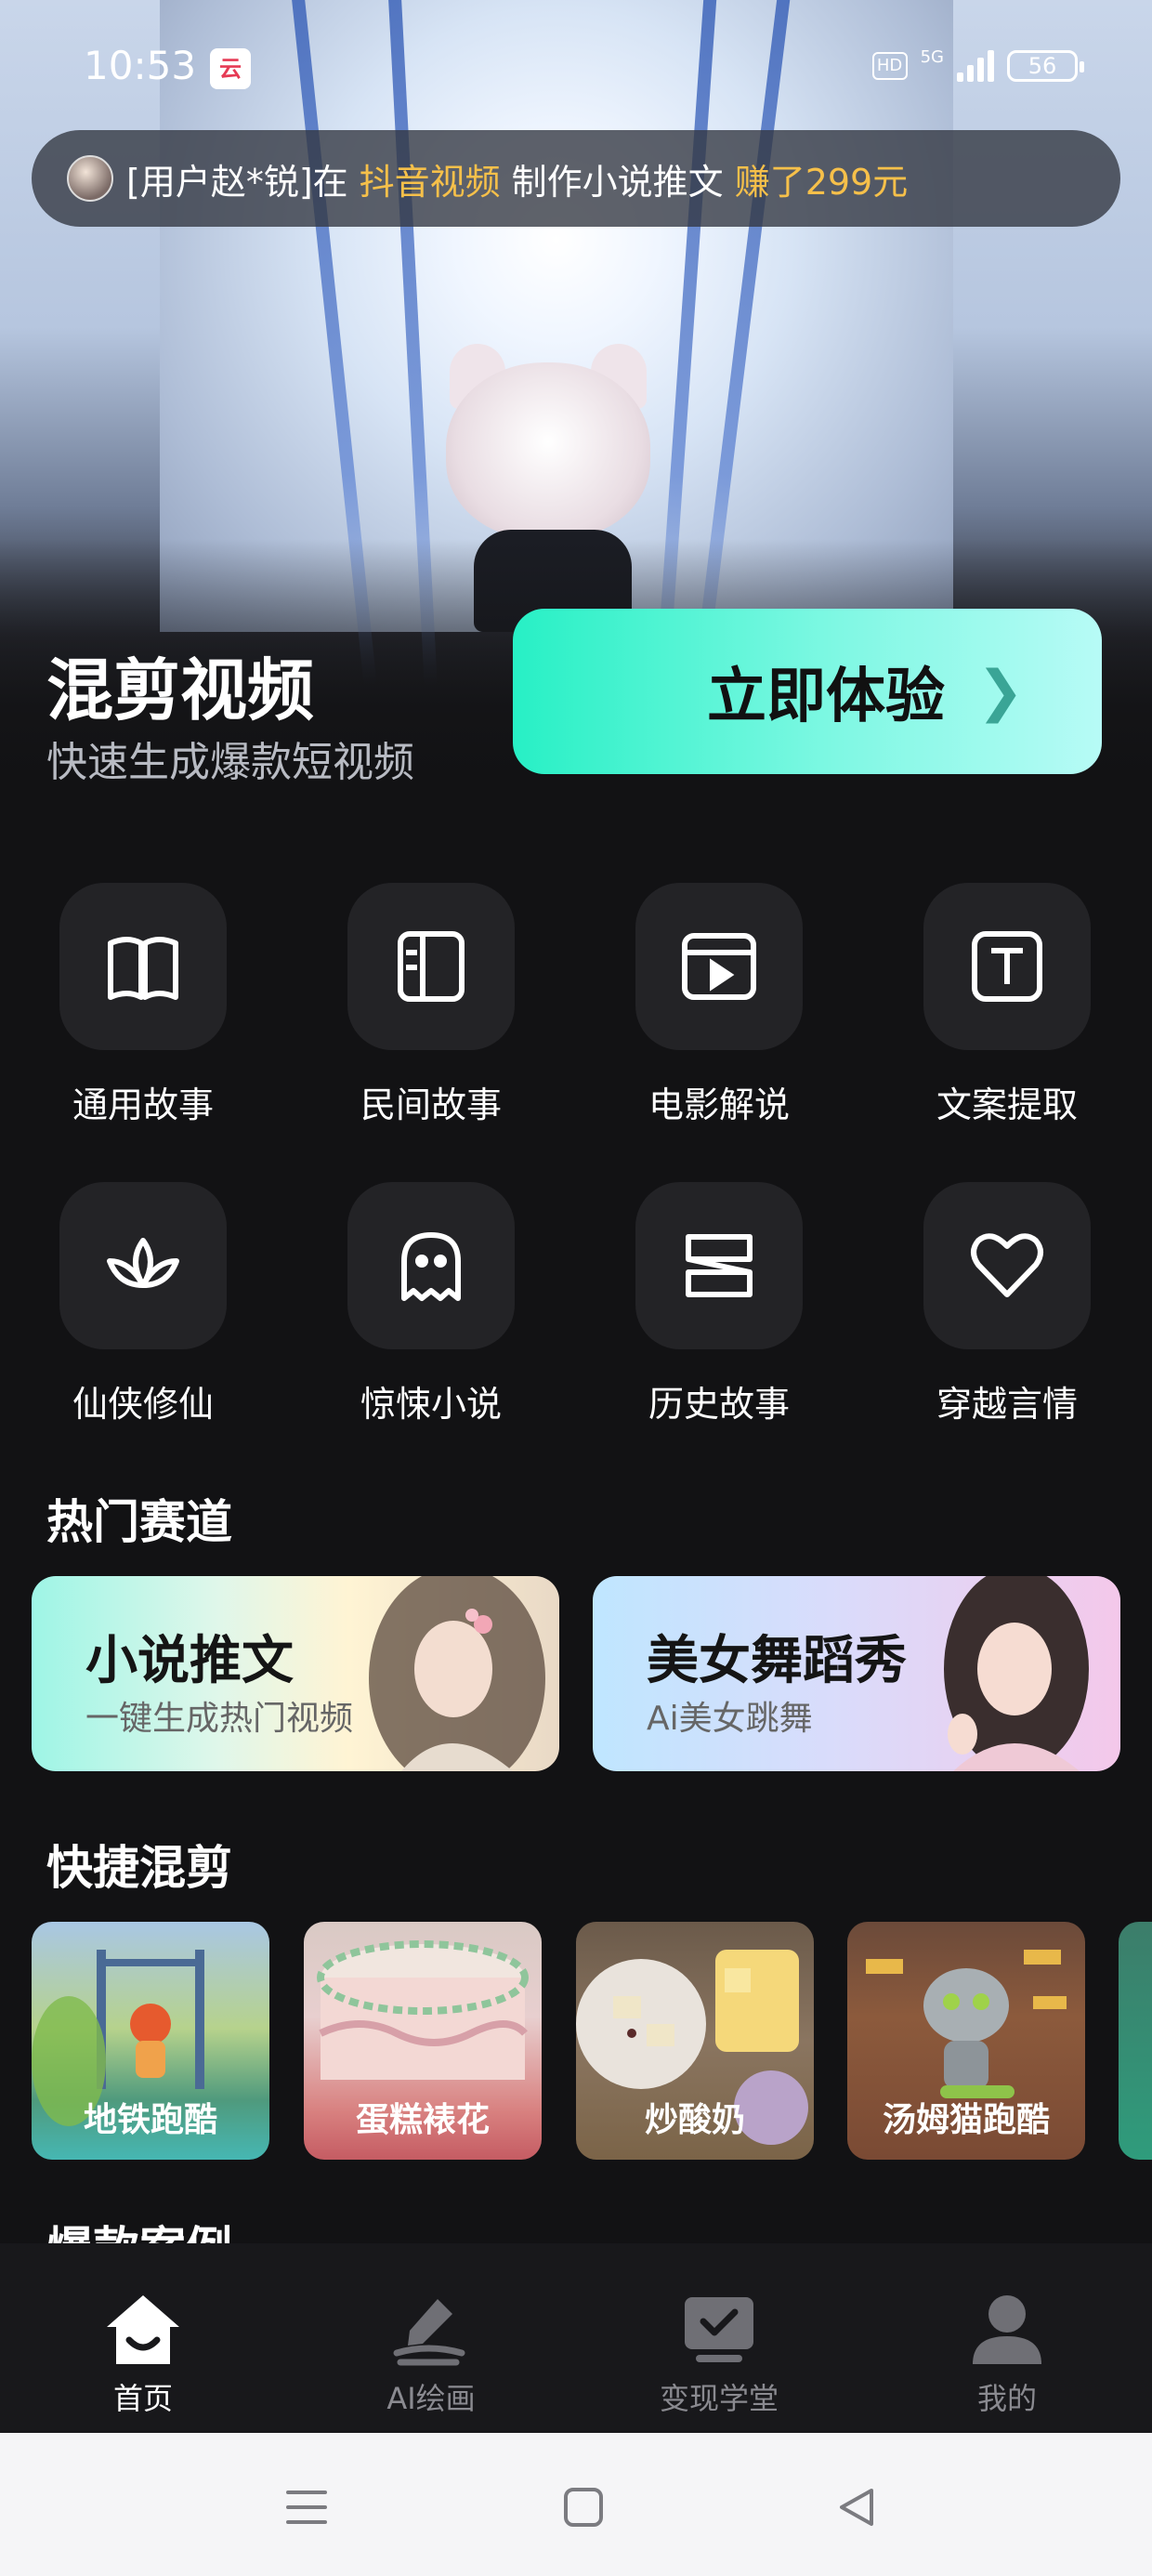  What do you see at coordinates (150, 2120) in the screenshot?
I see `quick-label: 地铁跑酷` at bounding box center [150, 2120].